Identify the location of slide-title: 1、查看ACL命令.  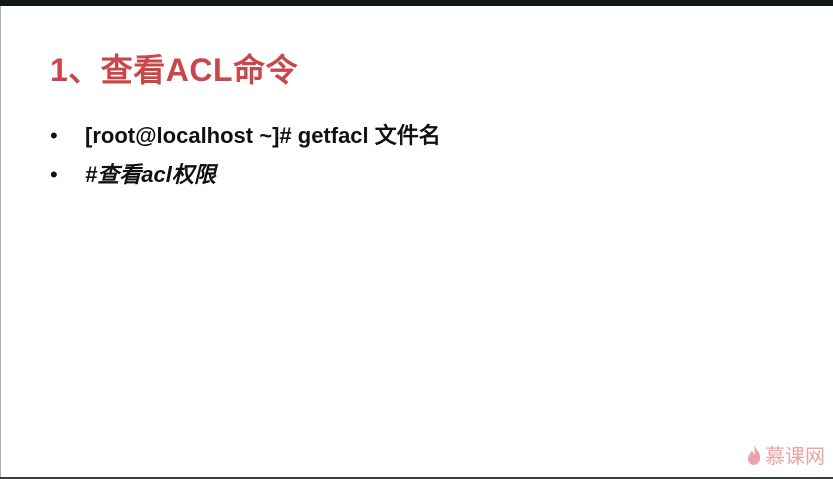
(174, 70).